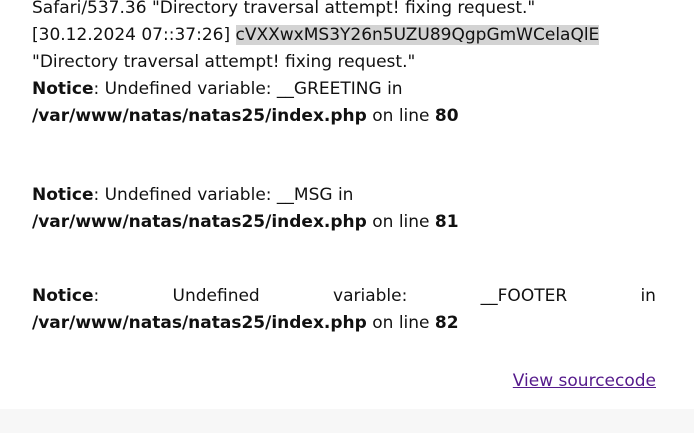 The height and width of the screenshot is (433, 694). I want to click on notice-message: : Undefined variable: __MSG in, so click(223, 195).